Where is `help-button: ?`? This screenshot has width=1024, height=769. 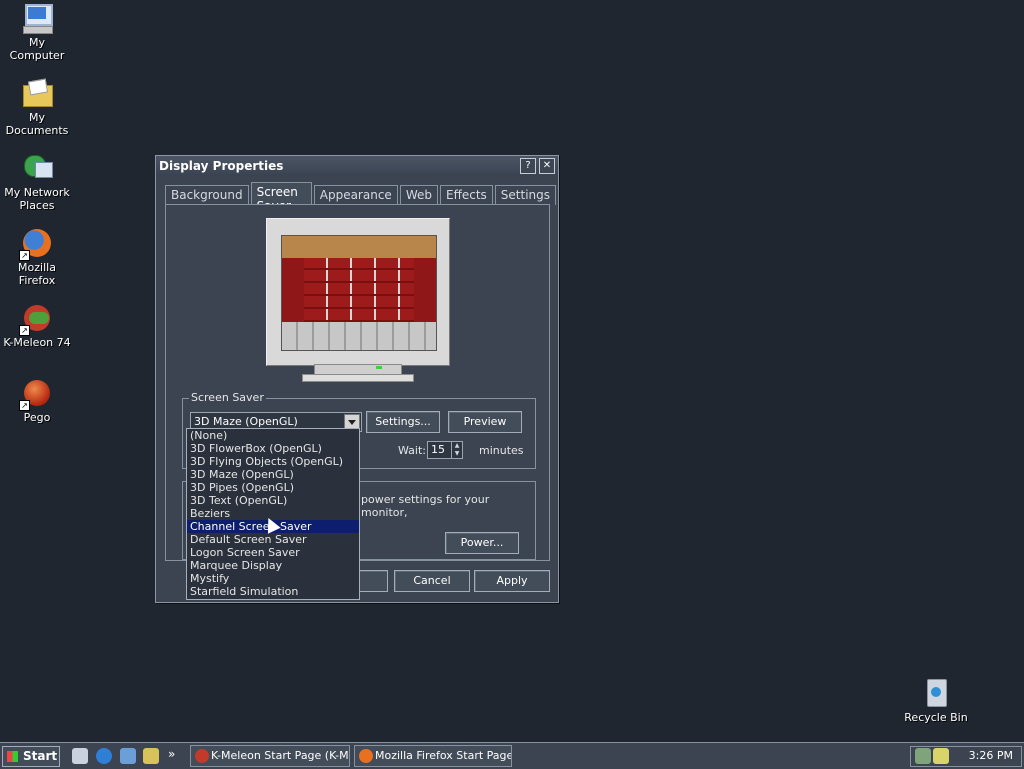 help-button: ? is located at coordinates (528, 166).